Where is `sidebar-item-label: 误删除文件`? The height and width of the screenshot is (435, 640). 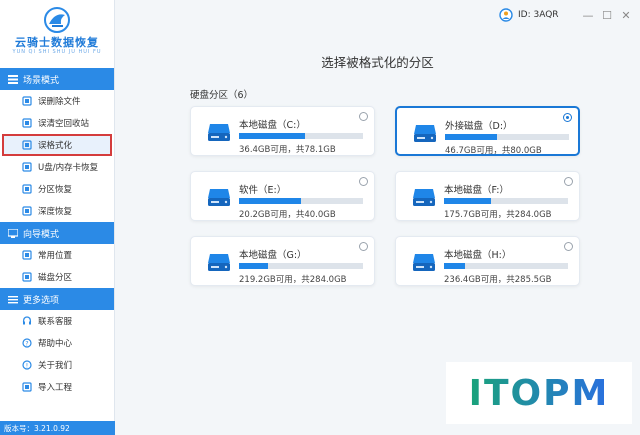
sidebar-item-label: 误删除文件 is located at coordinates (59, 102).